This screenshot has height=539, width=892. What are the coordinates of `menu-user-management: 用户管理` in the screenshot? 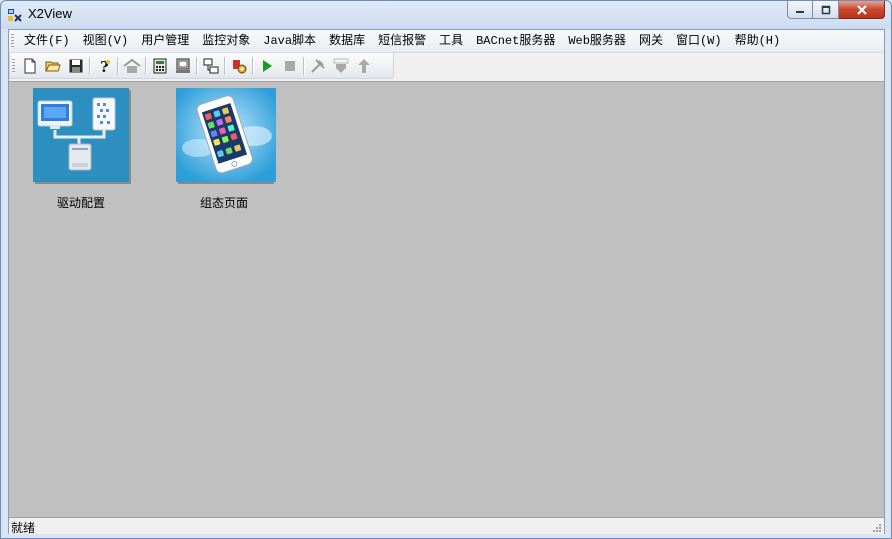 It's located at (164, 41).